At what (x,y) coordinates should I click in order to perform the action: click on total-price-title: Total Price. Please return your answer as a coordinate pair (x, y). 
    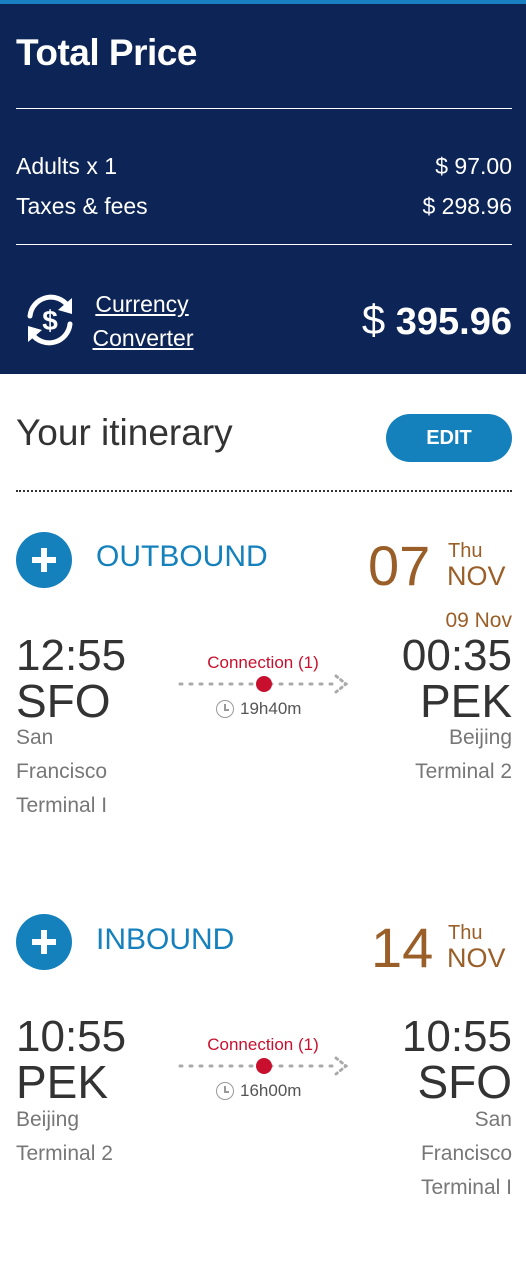
    Looking at the image, I should click on (106, 52).